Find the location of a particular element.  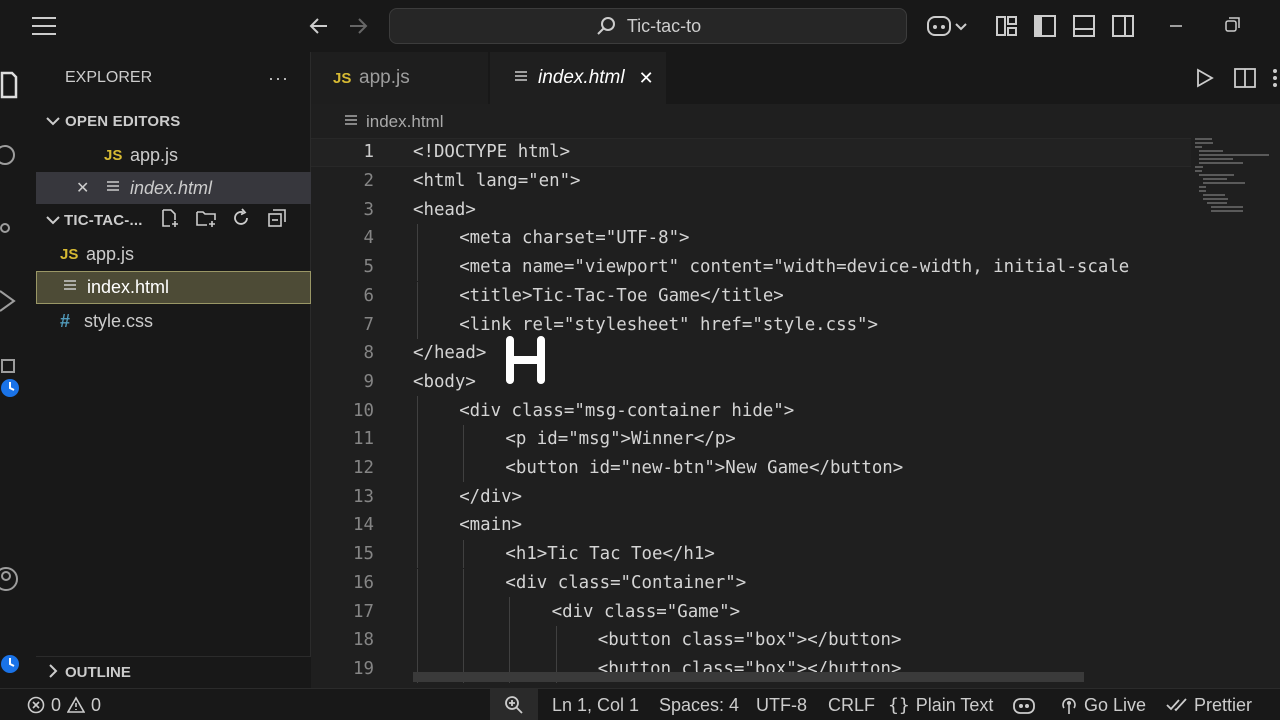

run-debug-icon is located at coordinates (14, 302).